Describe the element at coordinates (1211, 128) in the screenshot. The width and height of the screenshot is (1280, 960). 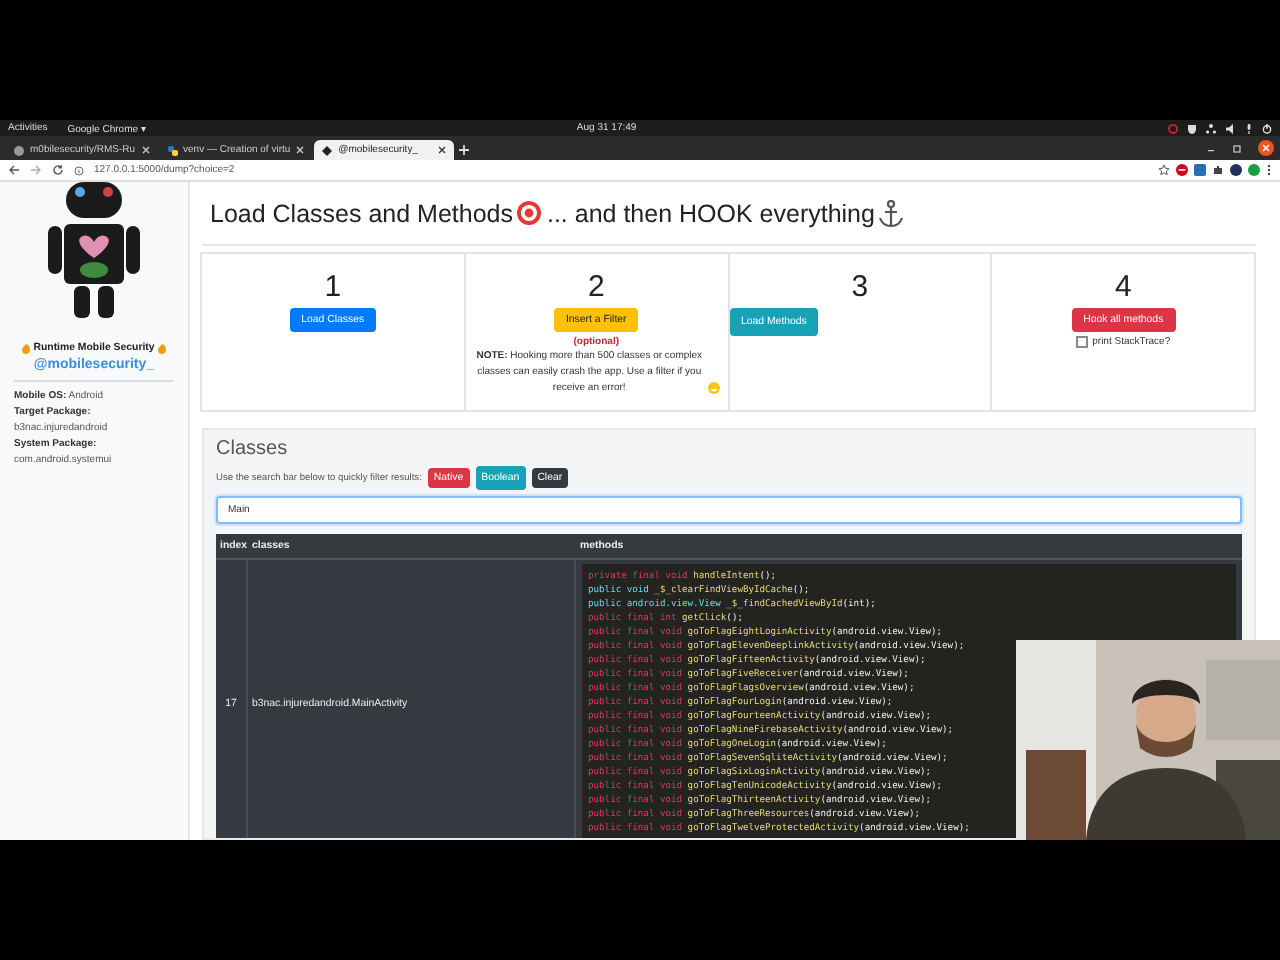
I see `network-icon` at that location.